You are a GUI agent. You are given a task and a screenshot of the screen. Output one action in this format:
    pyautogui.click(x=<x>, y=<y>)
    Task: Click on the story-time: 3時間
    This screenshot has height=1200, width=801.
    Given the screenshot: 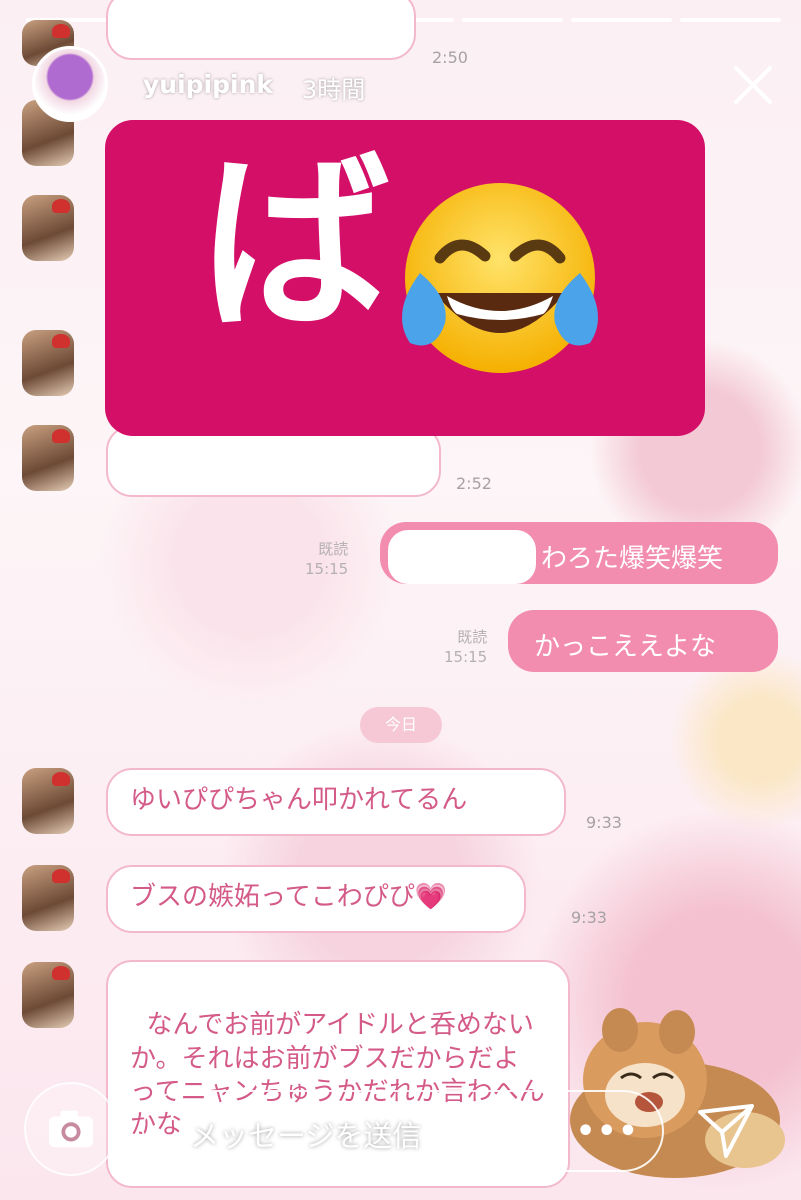 What is the action you would take?
    pyautogui.click(x=334, y=90)
    